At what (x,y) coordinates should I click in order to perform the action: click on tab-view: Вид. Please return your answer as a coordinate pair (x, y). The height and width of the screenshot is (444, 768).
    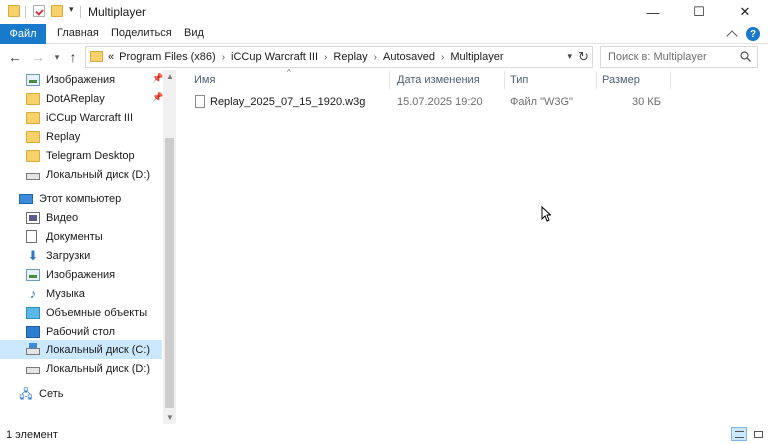
    Looking at the image, I should click on (194, 33).